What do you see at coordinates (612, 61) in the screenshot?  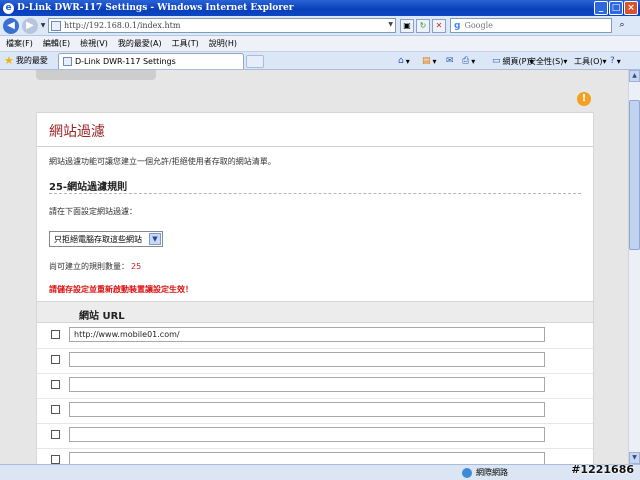 I see `help-icon: ?` at bounding box center [612, 61].